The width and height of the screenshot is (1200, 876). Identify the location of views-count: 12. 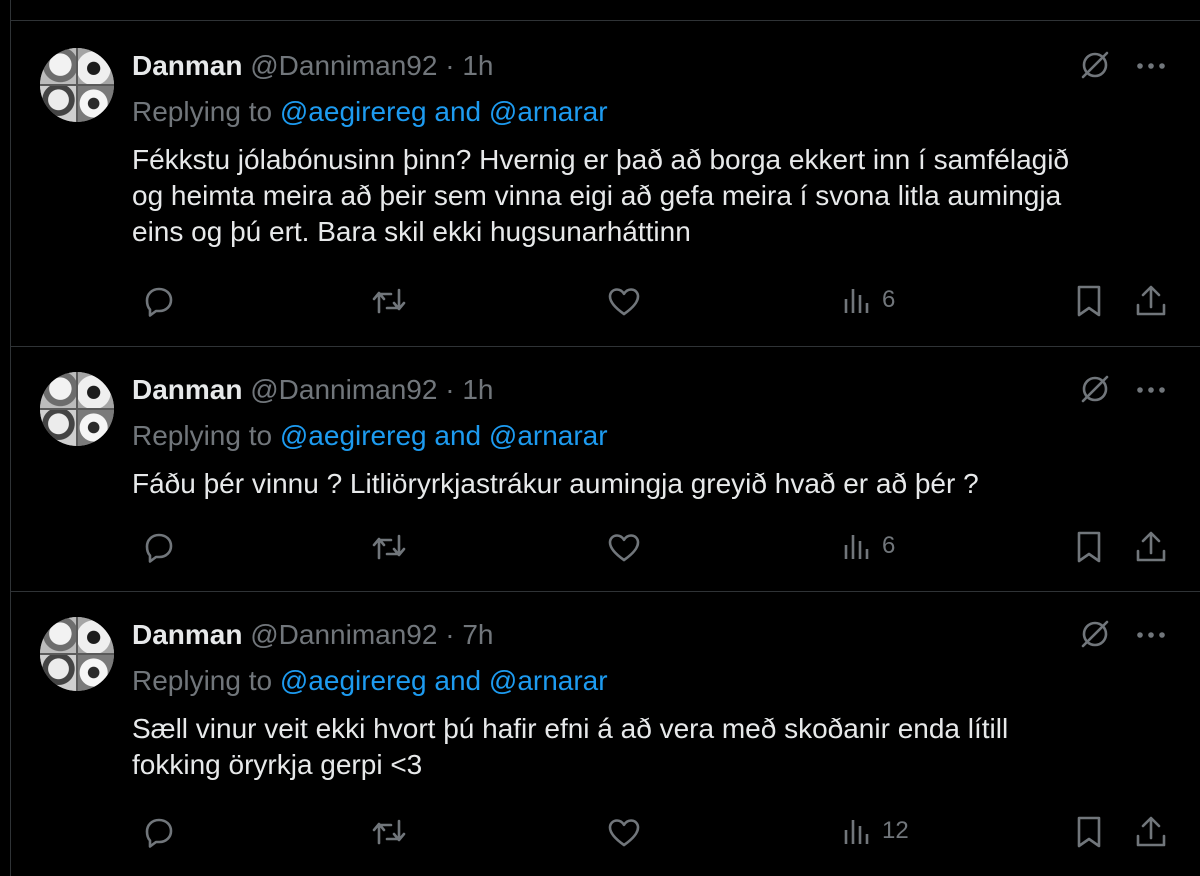
(895, 830).